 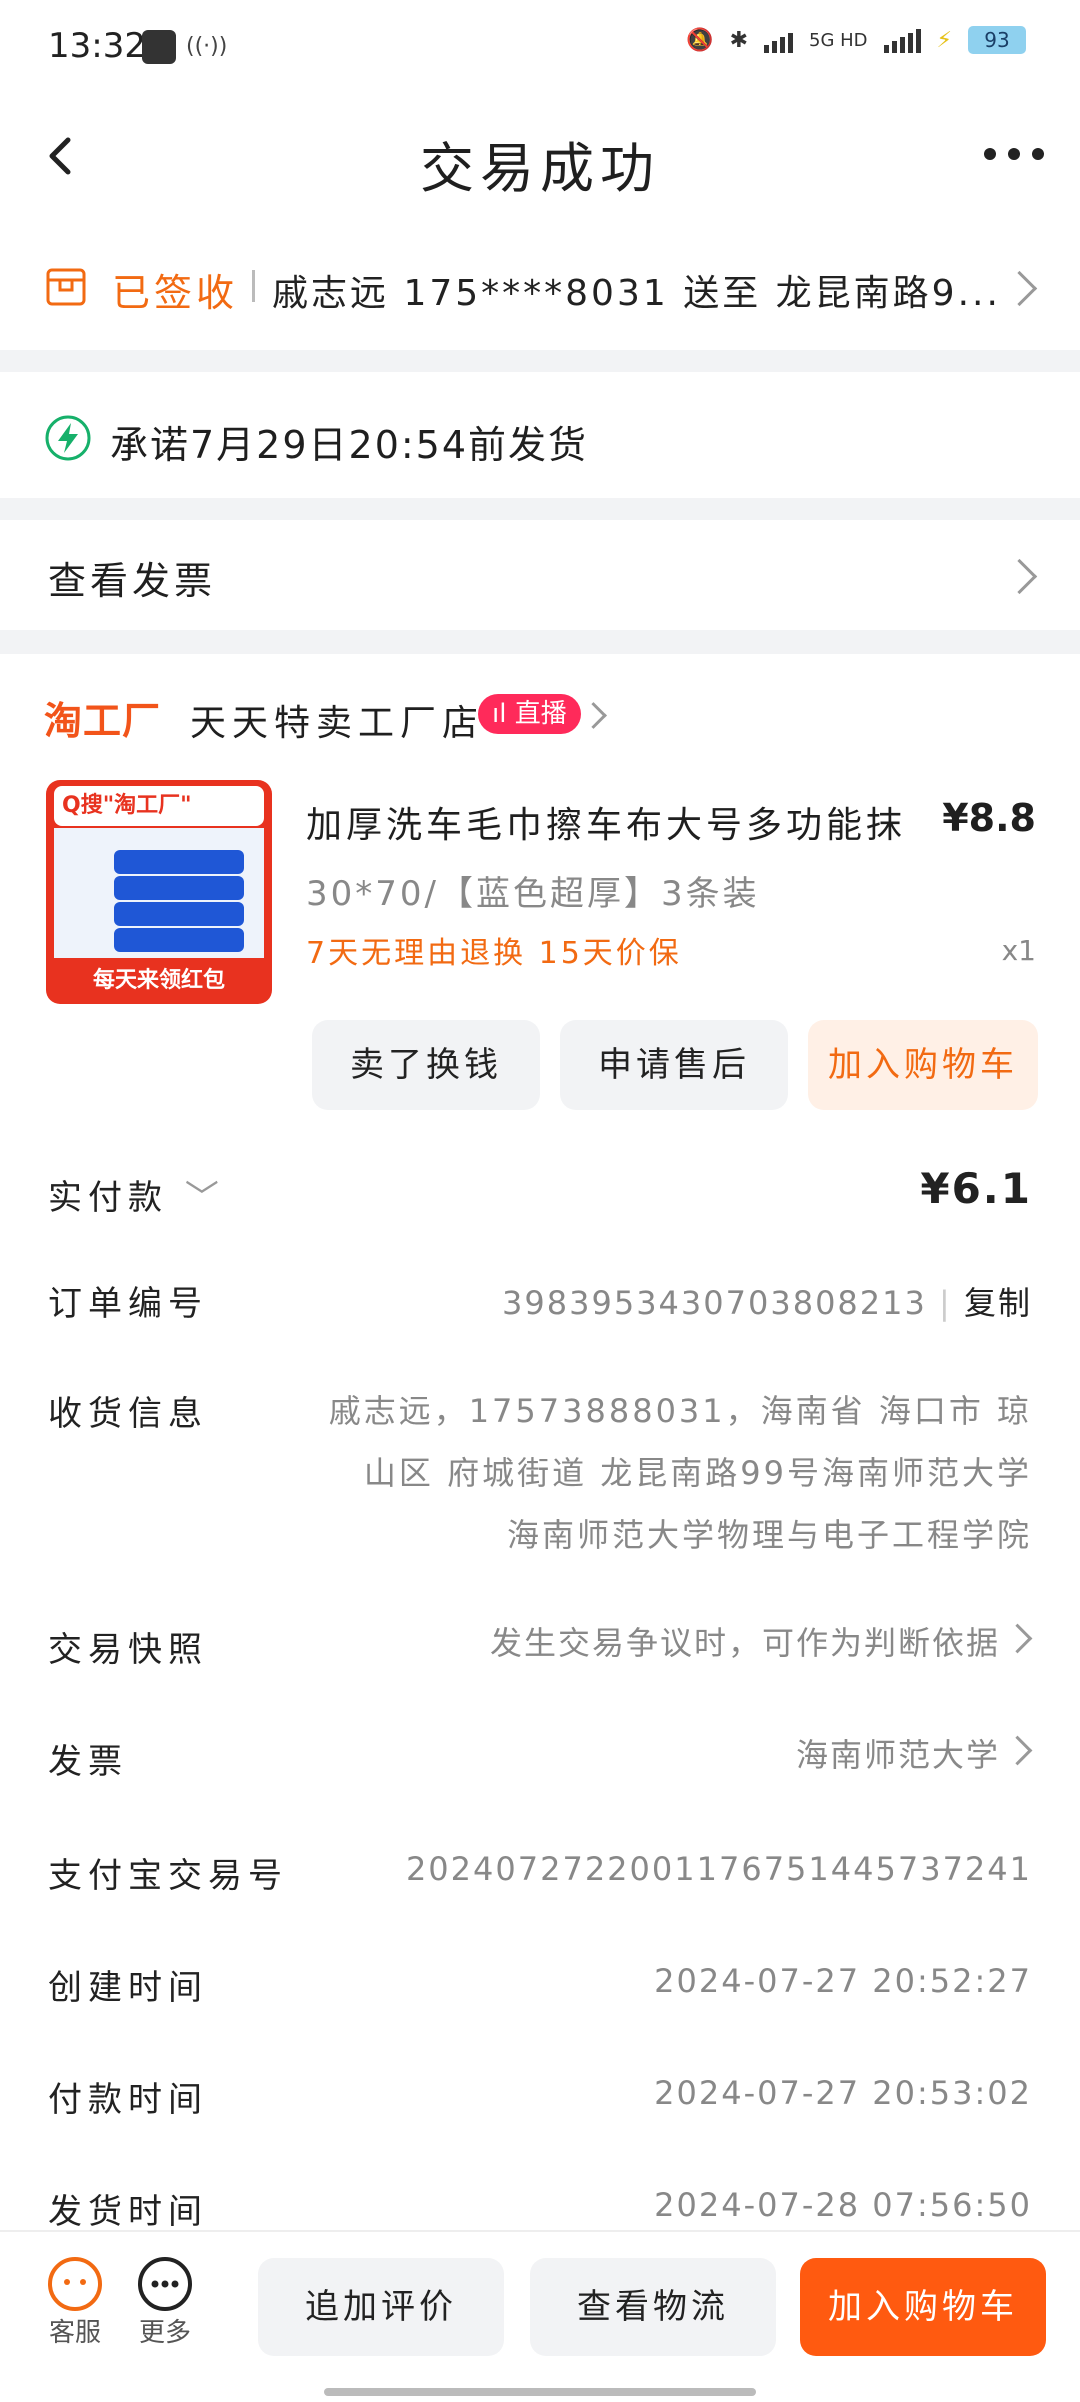 What do you see at coordinates (653, 2307) in the screenshot?
I see `view-logistics-button: 查看物流` at bounding box center [653, 2307].